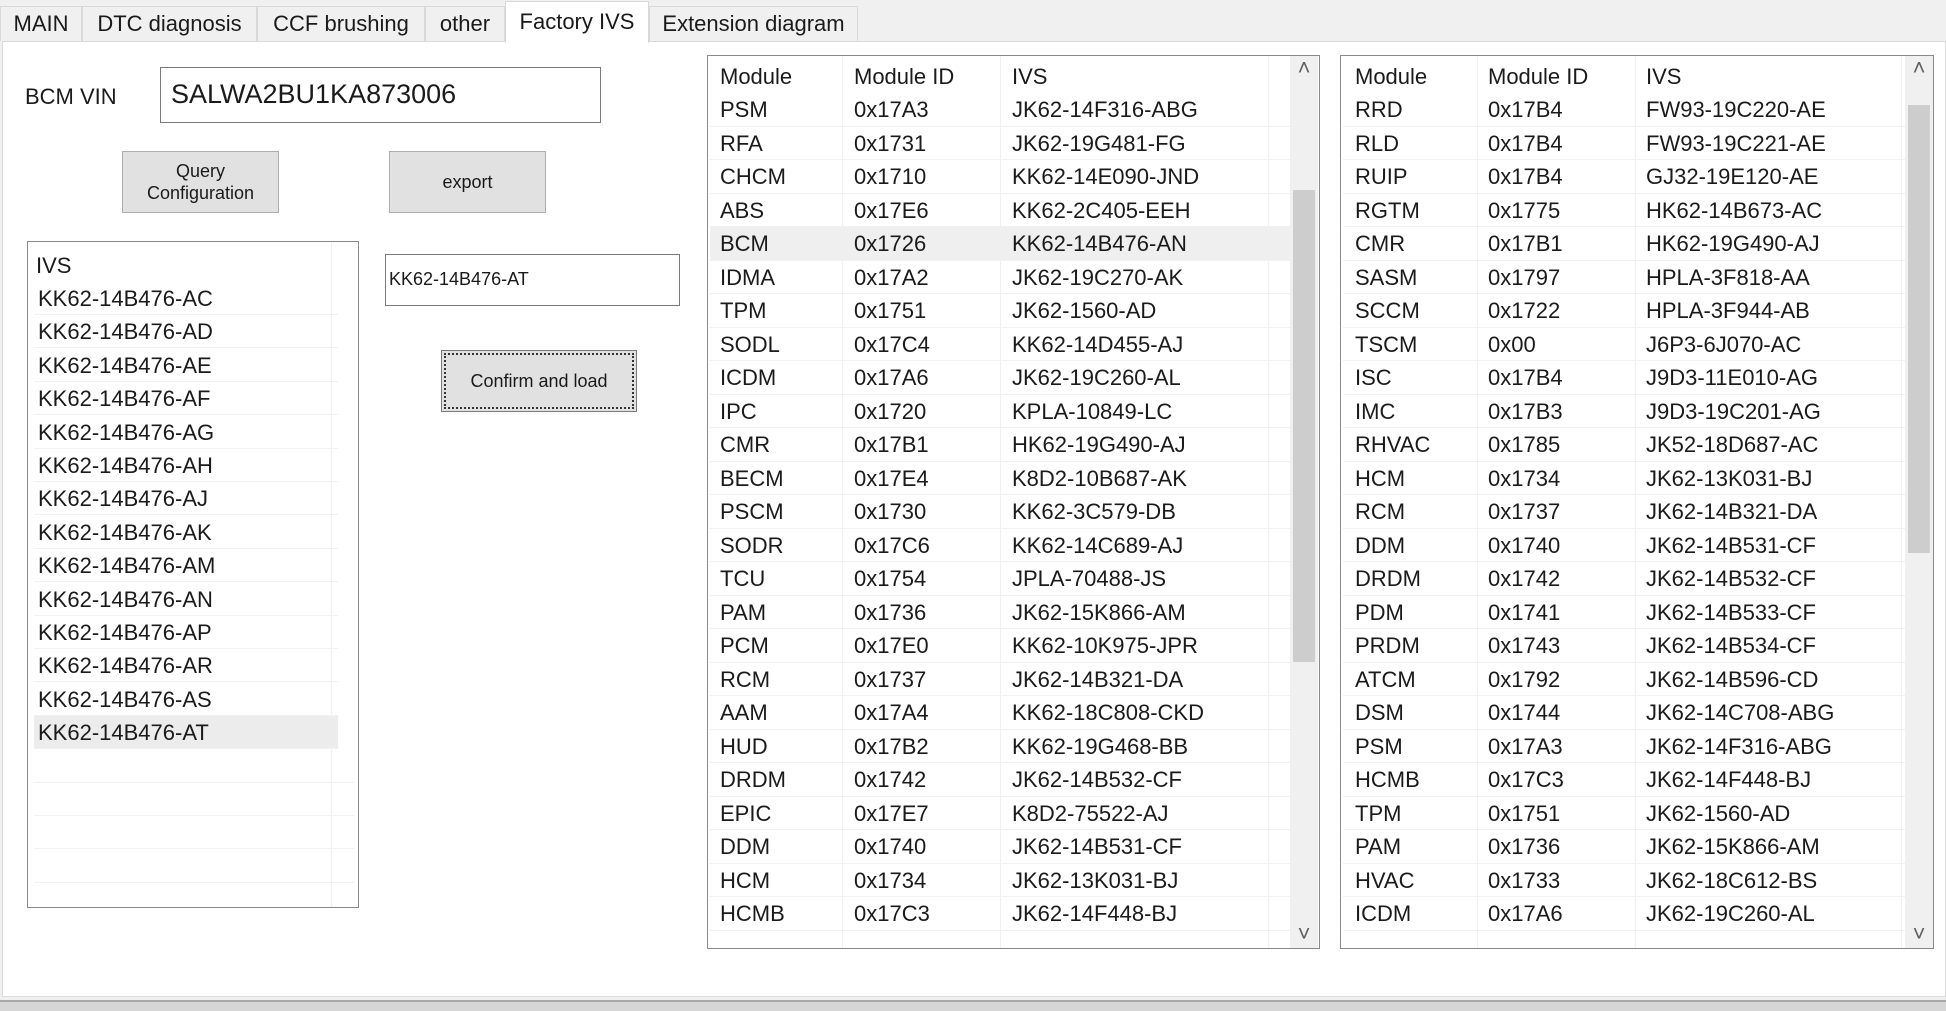 The image size is (1946, 1011). I want to click on left-table-row: CHCM 0x1710 KK62-14E090-JND, so click(1000, 177).